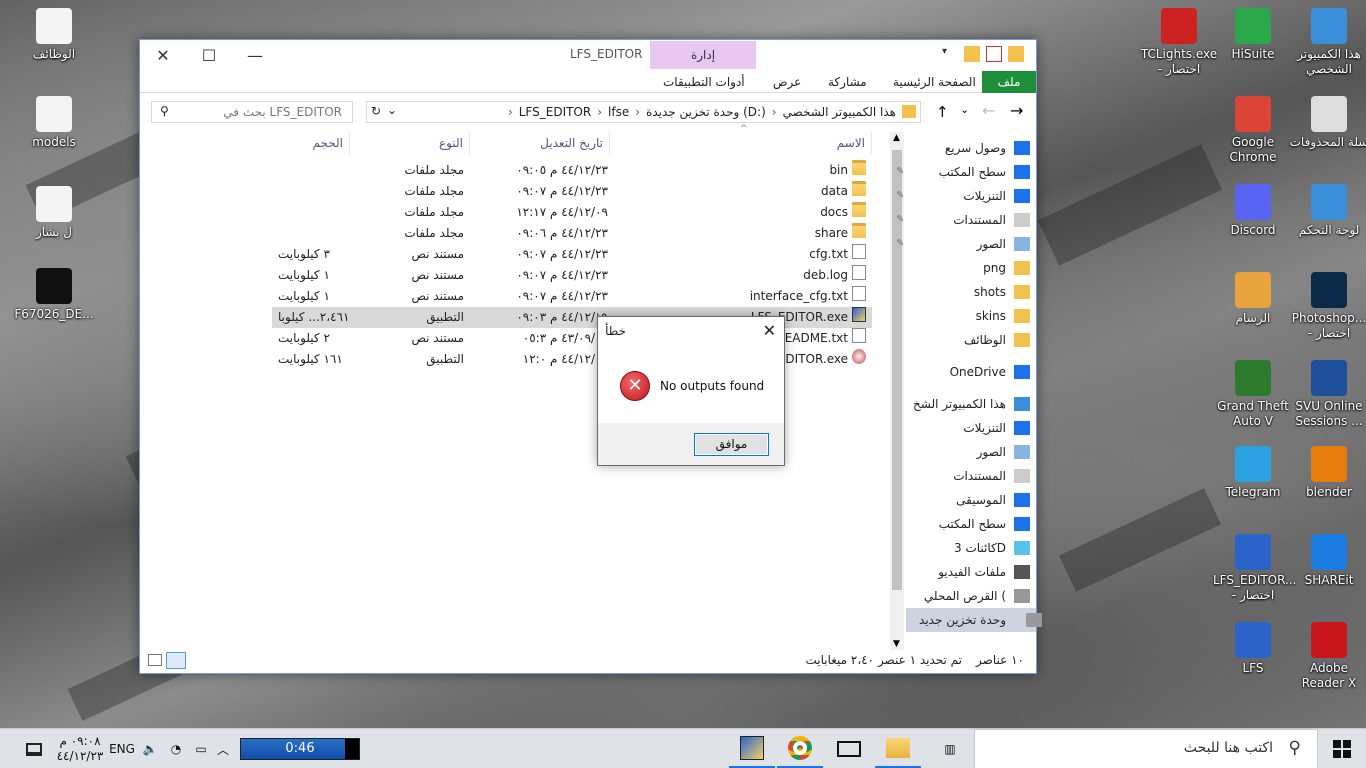 The image size is (1366, 768). What do you see at coordinates (392, 110) in the screenshot?
I see `chevron-down-icon: ⌄` at bounding box center [392, 110].